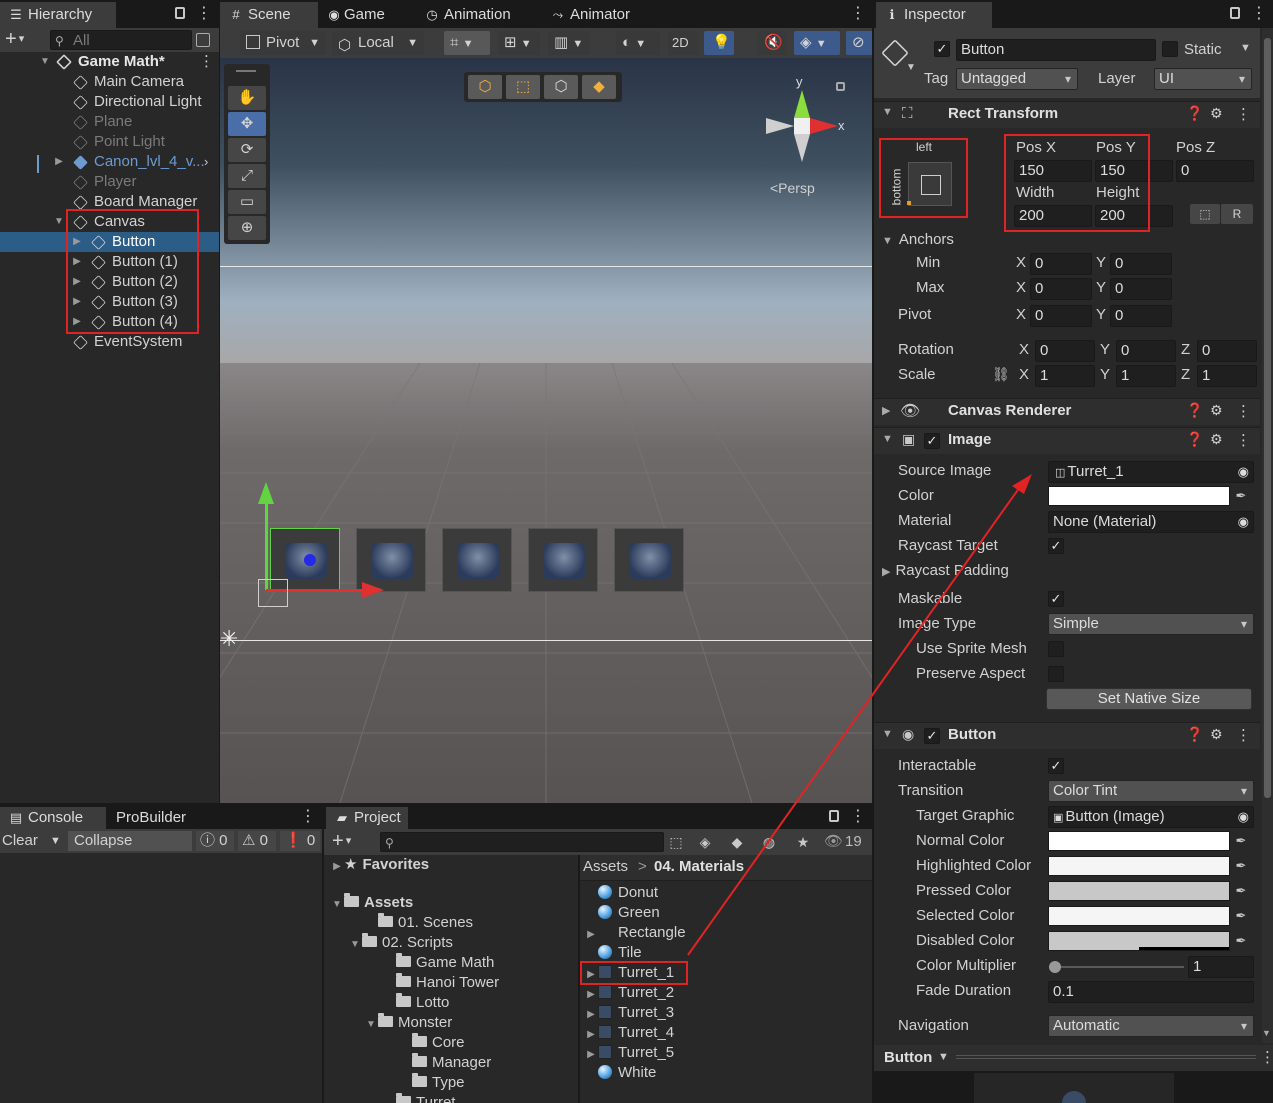  I want to click on raycast-target-checkbox: ✓, so click(1056, 546).